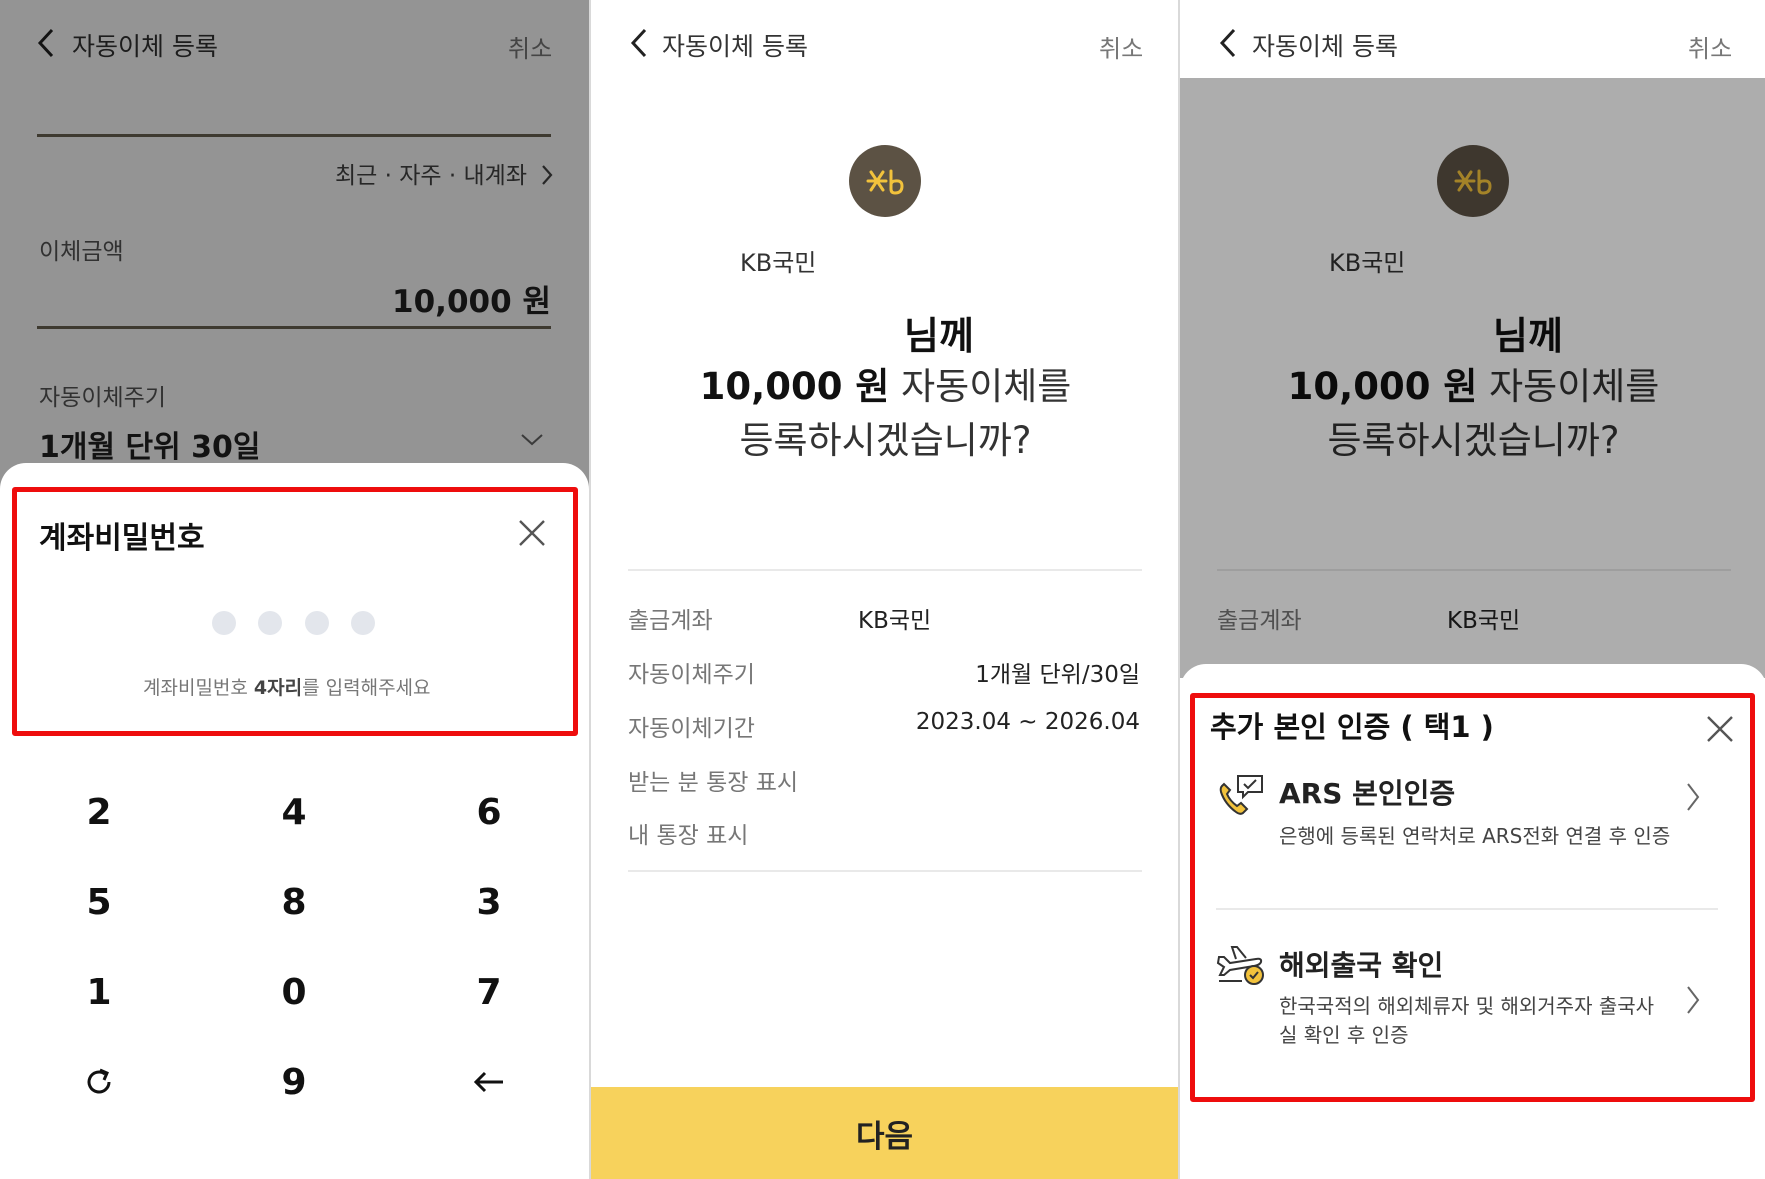  I want to click on detail-label: 받는 분 통장 표시, so click(713, 780).